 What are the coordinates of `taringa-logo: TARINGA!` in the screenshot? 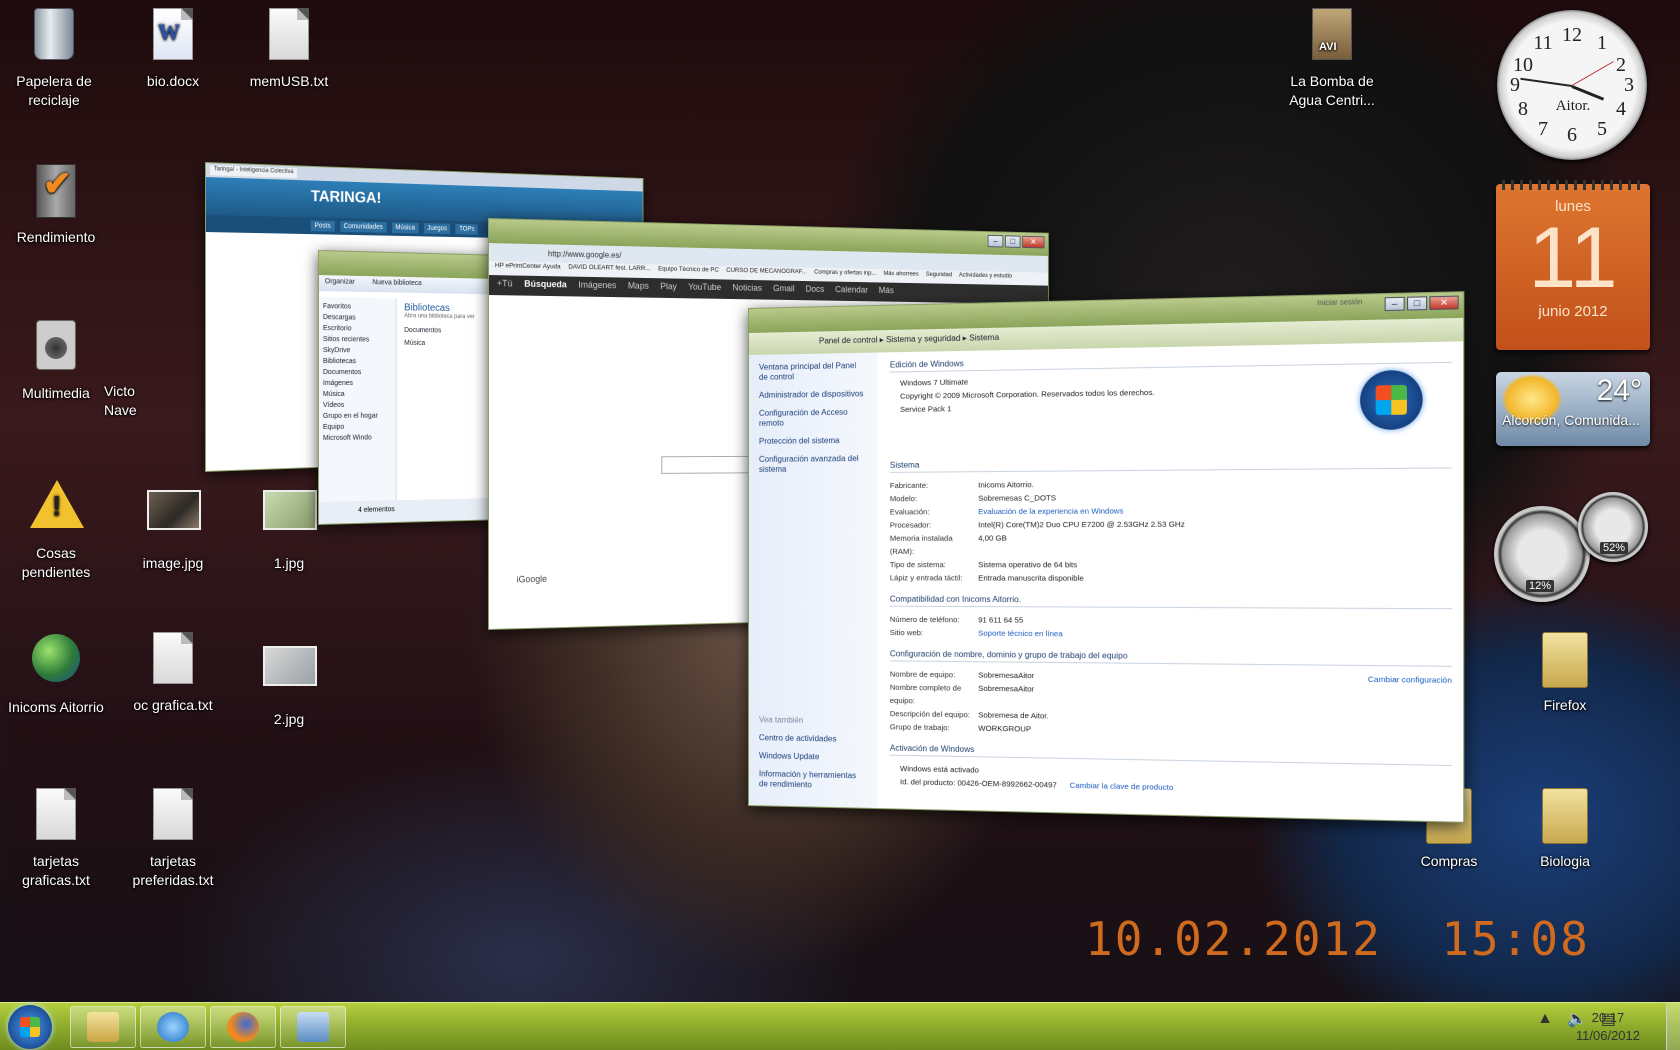 It's located at (346, 197).